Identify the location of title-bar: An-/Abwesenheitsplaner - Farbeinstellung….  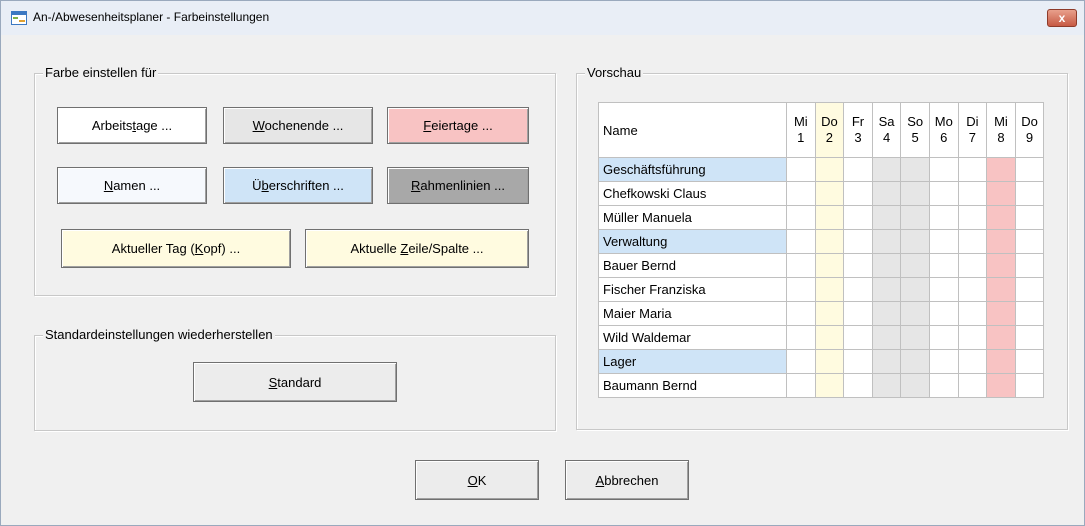
(542, 18).